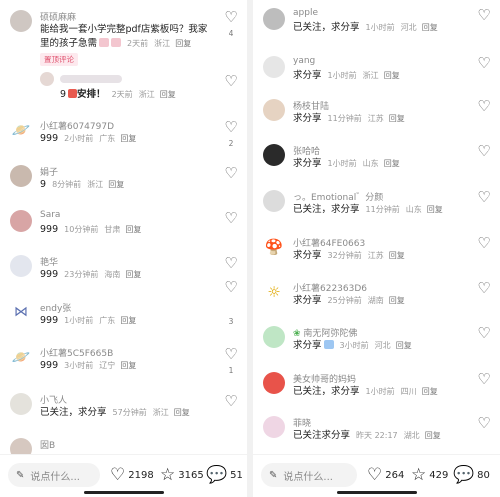 This screenshot has height=497, width=500. I want to click on comment-author: 小红薯64FE0663, so click(329, 242).